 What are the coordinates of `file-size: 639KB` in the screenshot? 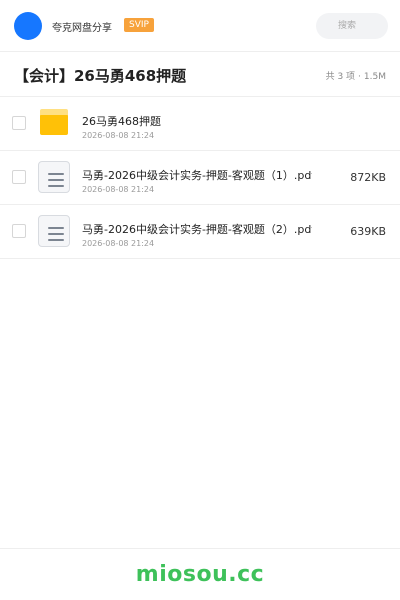 It's located at (368, 231).